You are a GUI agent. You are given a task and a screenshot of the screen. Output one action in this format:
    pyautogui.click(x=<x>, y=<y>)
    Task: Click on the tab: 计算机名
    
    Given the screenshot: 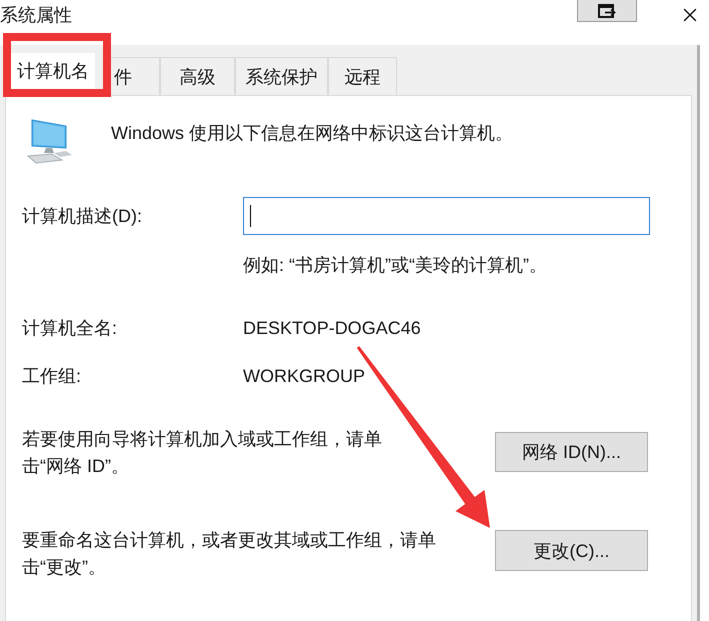 What is the action you would take?
    pyautogui.click(x=53, y=71)
    